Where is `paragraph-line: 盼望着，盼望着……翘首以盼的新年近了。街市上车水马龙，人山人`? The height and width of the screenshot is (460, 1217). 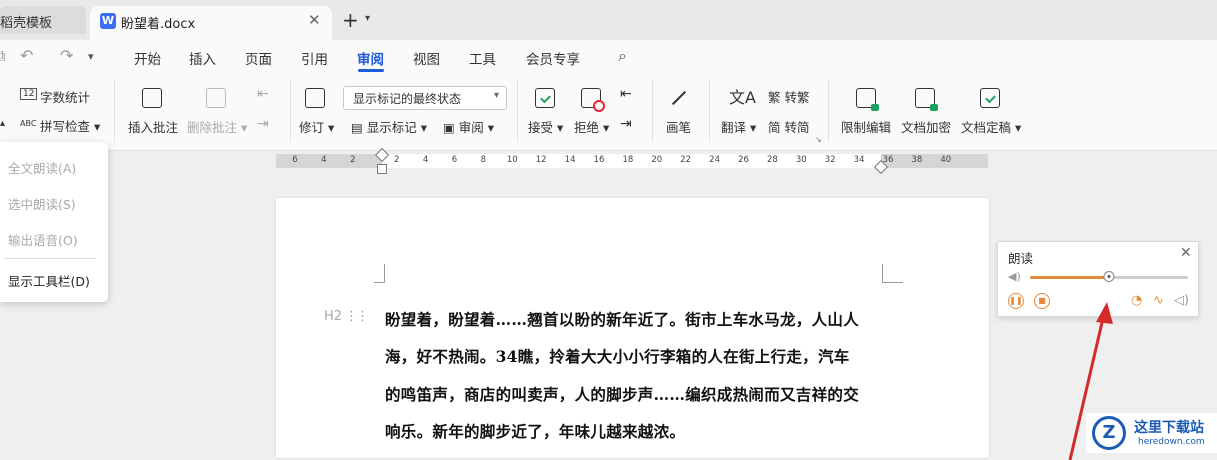 paragraph-line: 盼望着，盼望着……翘首以盼的新年近了。街市上车水马龙，人山人 is located at coordinates (622, 319).